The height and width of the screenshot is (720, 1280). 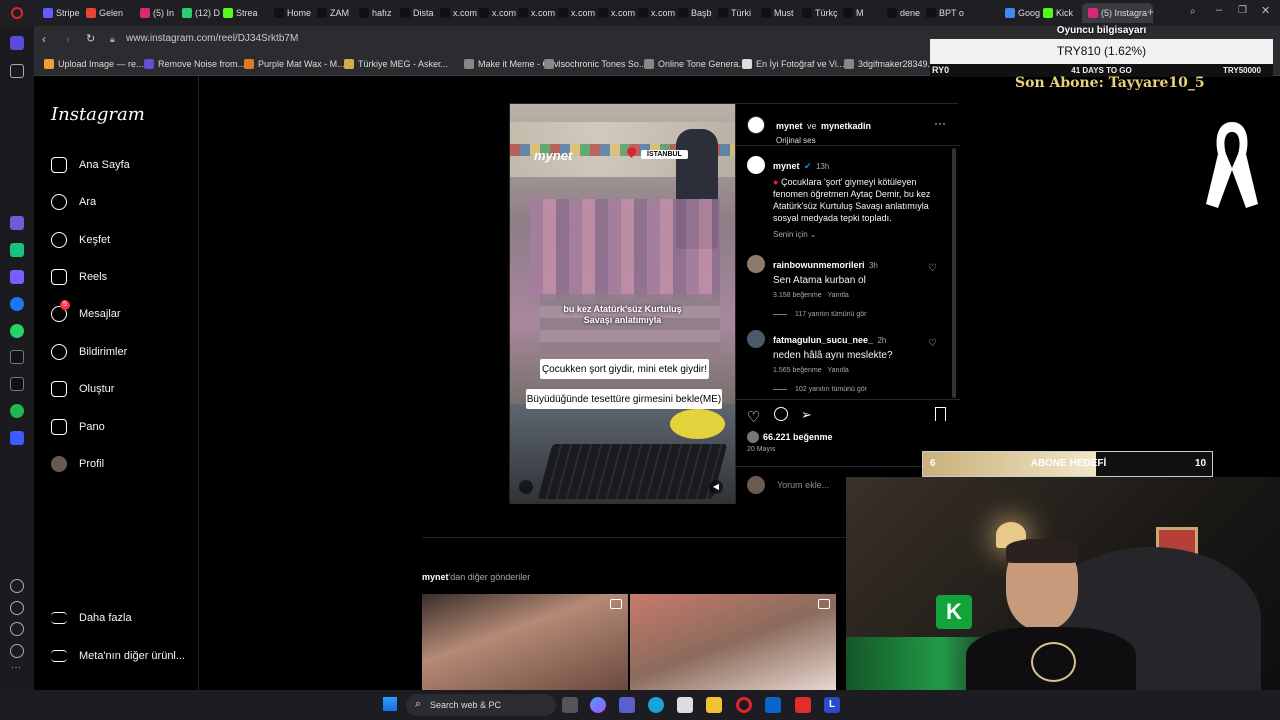 What do you see at coordinates (481, 705) in the screenshot?
I see `taskbar-search: ⌕ Search web & PC` at bounding box center [481, 705].